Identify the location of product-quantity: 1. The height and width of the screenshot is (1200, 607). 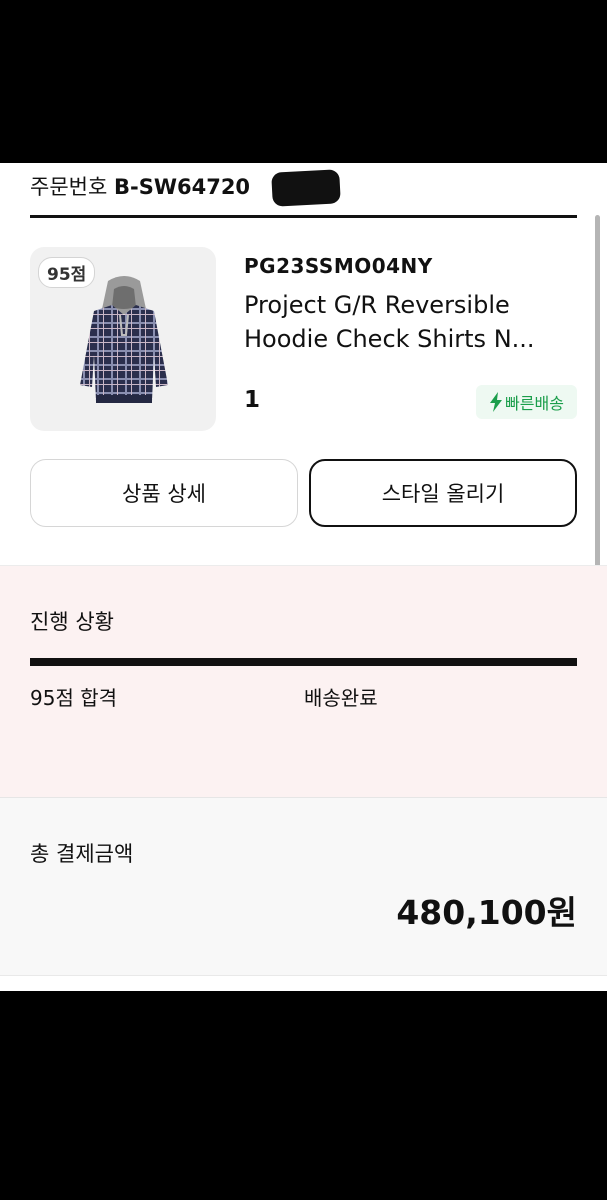
(252, 400).